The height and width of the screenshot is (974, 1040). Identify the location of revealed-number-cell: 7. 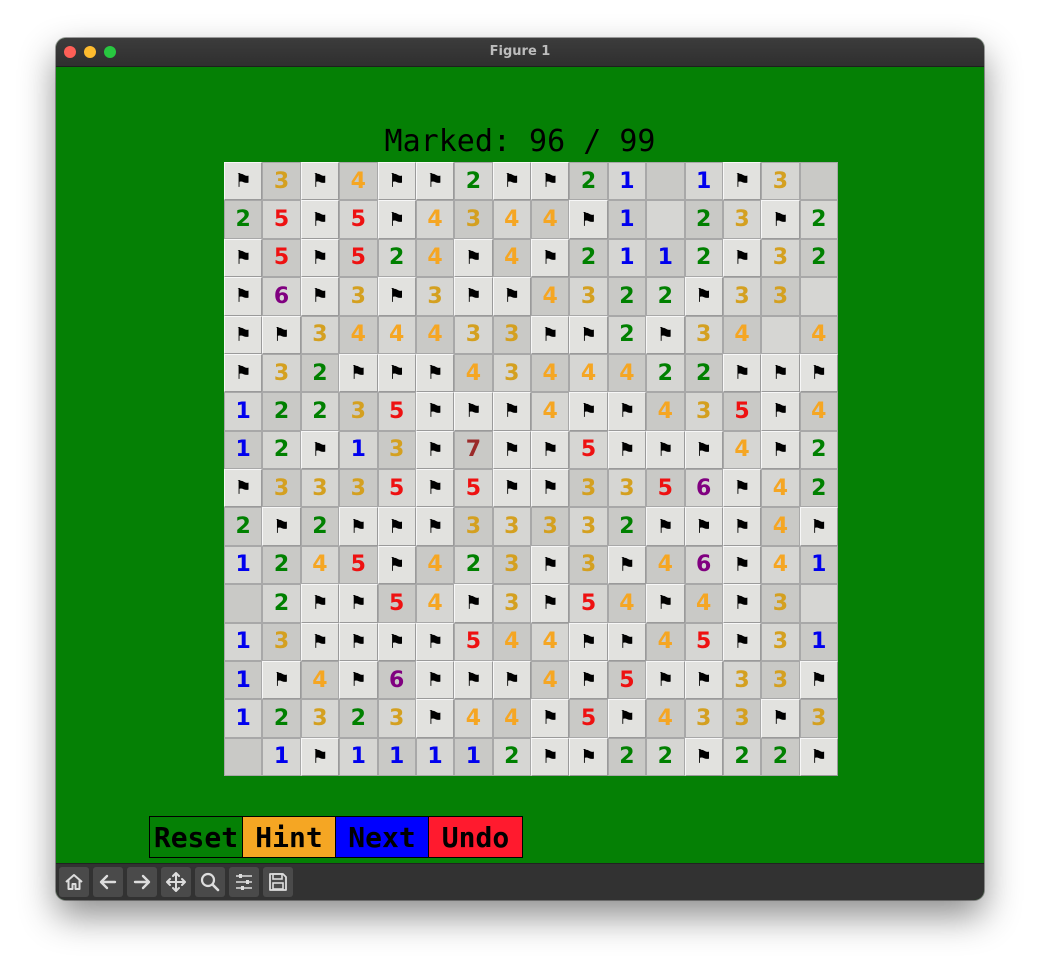
(473, 449).